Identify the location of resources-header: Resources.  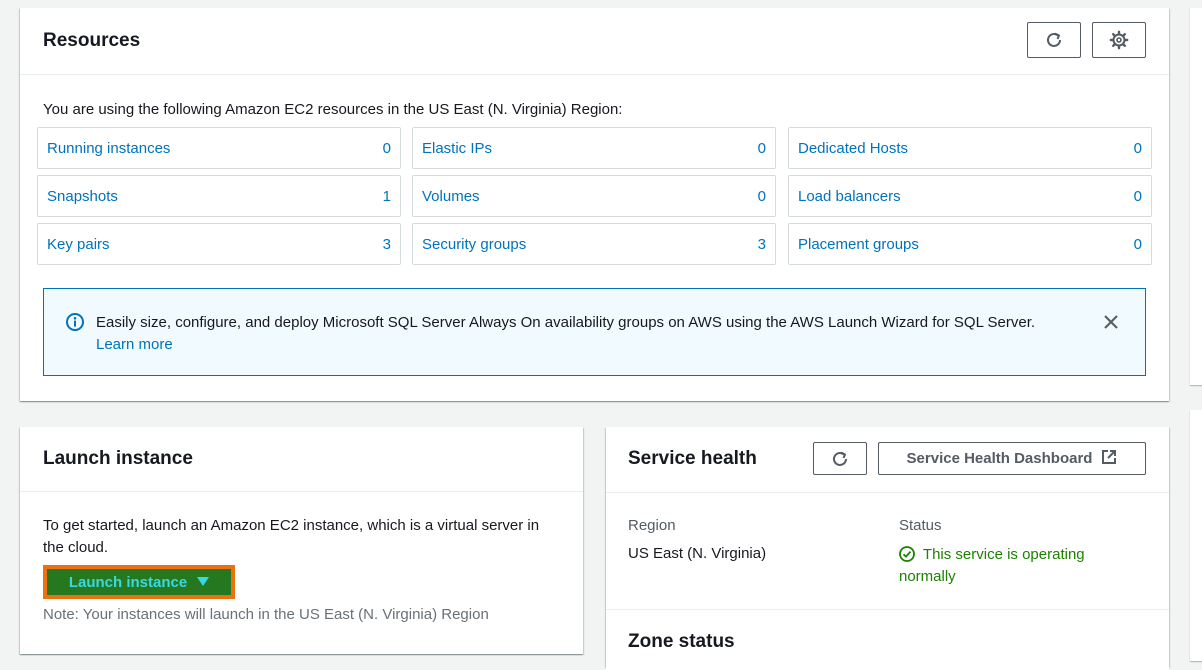
(594, 41).